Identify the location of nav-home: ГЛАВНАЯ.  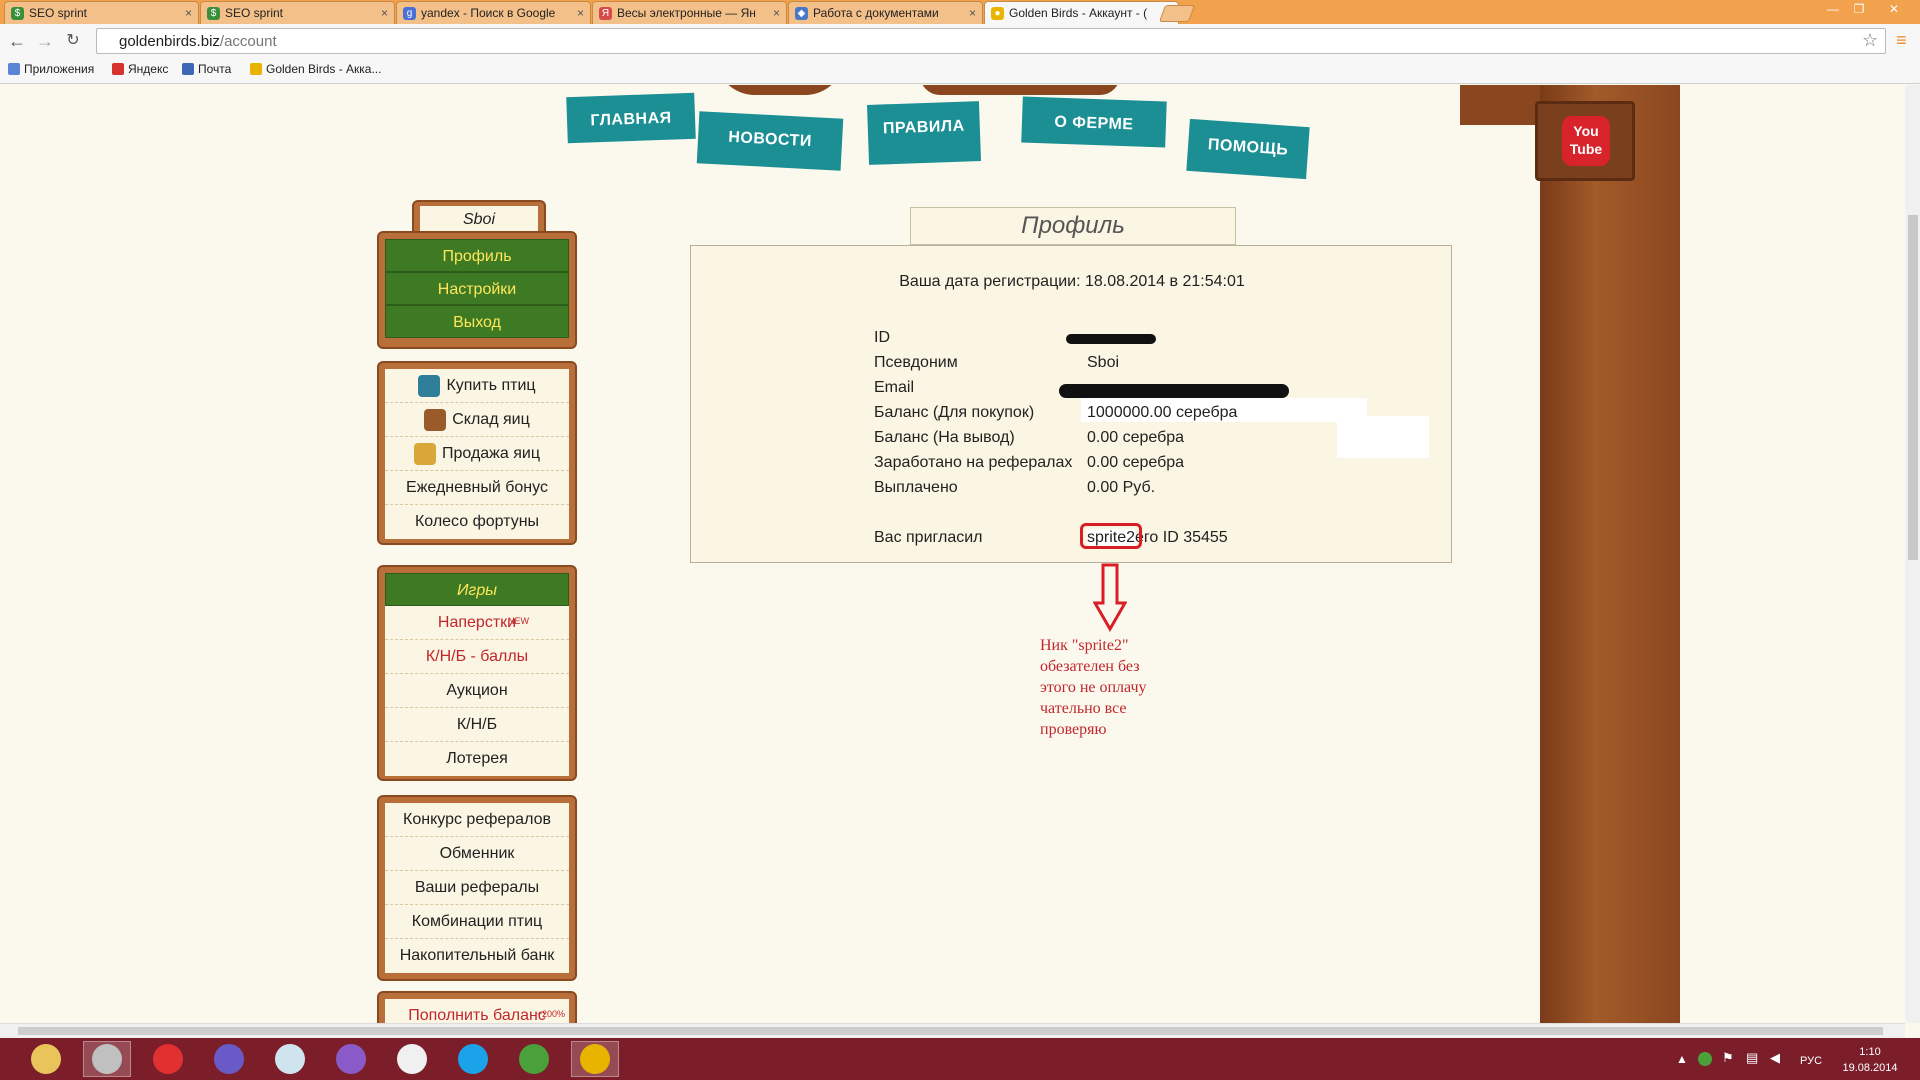
(631, 118).